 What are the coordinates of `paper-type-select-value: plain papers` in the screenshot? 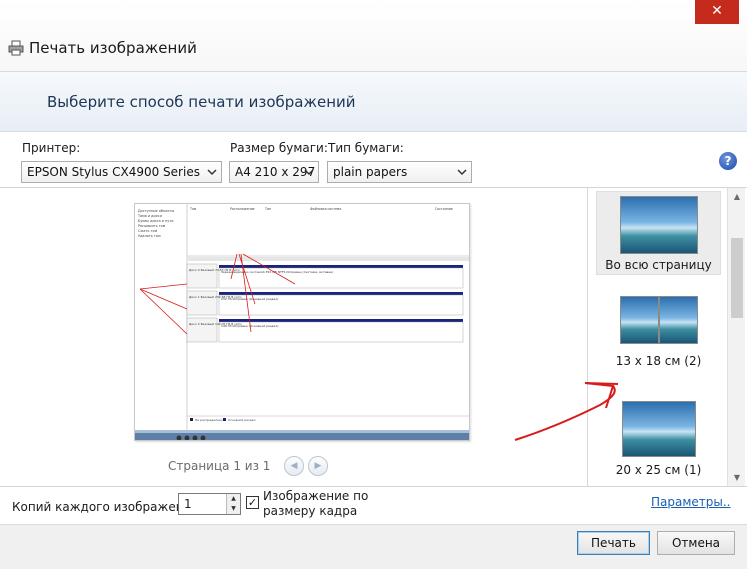 It's located at (370, 172).